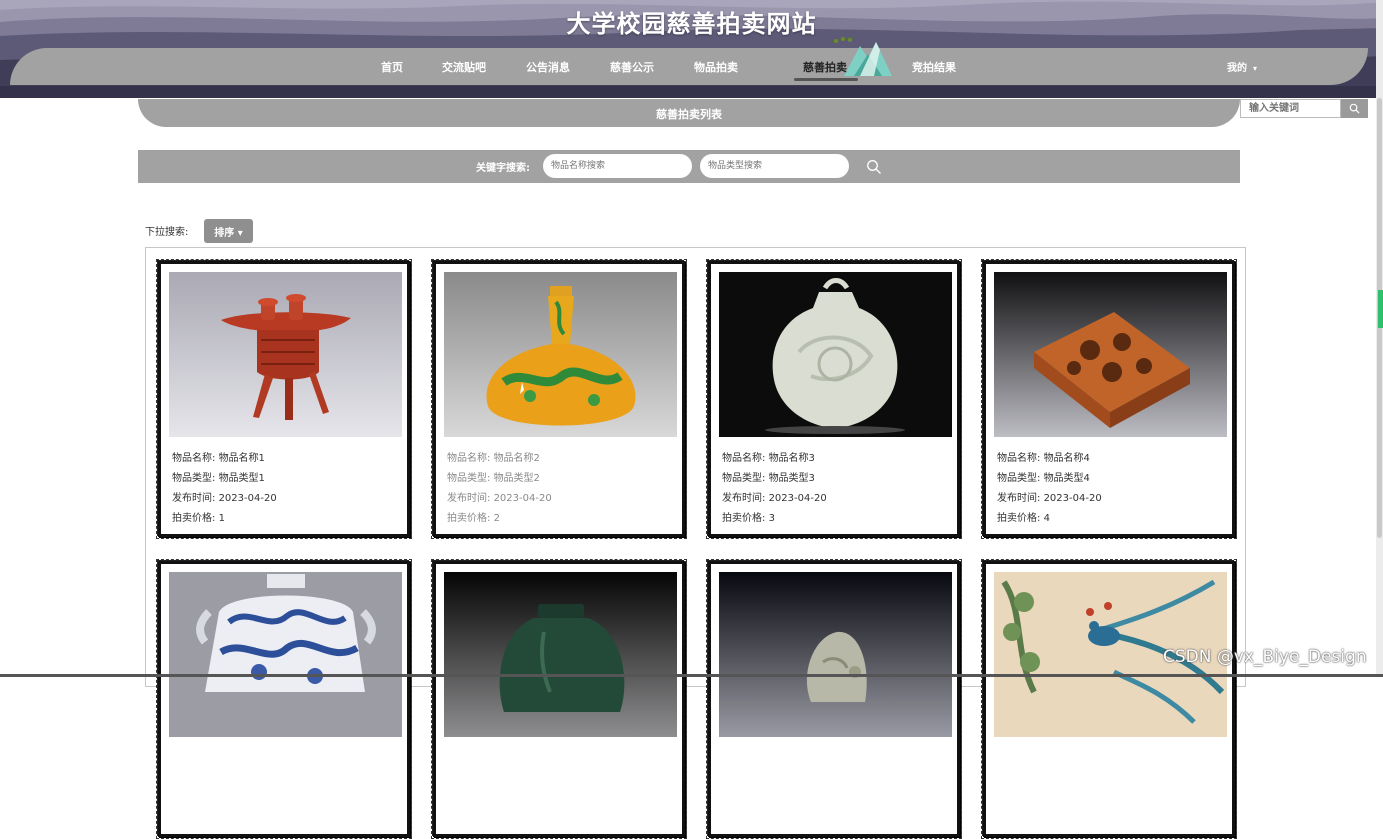  I want to click on section-title: 慈善拍卖列表, so click(689, 114).